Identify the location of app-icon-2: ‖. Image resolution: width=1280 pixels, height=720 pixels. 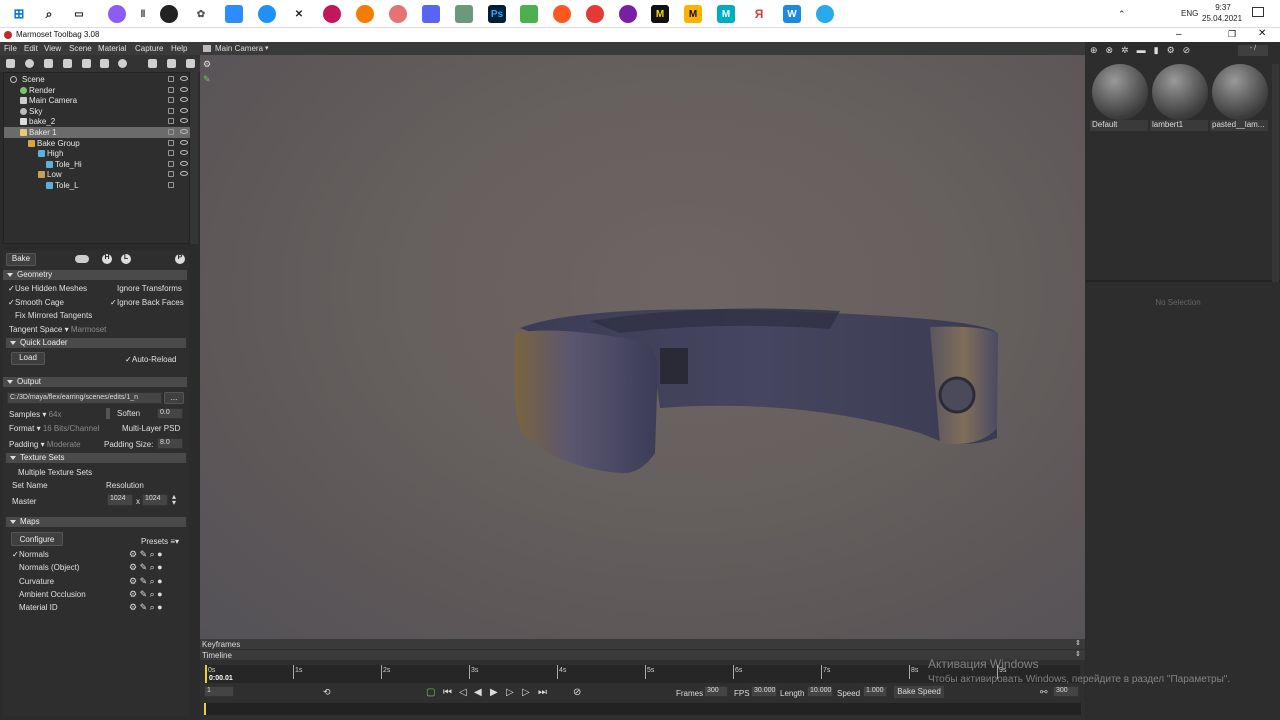
(143, 14).